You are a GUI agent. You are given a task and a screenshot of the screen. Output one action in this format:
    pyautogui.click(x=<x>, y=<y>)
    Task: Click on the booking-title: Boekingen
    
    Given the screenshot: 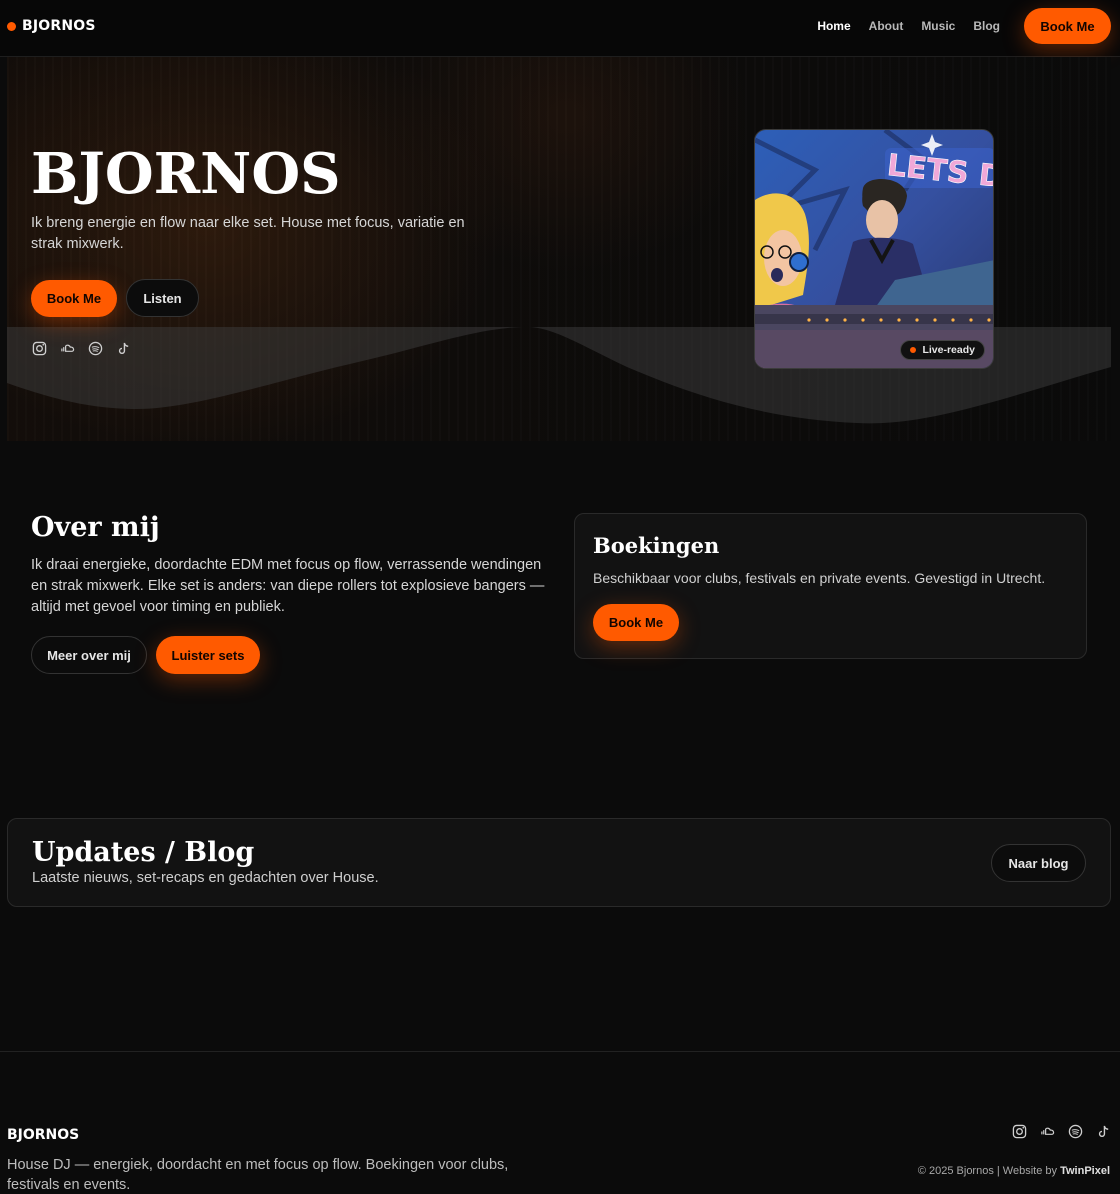 What is the action you would take?
    pyautogui.click(x=656, y=545)
    